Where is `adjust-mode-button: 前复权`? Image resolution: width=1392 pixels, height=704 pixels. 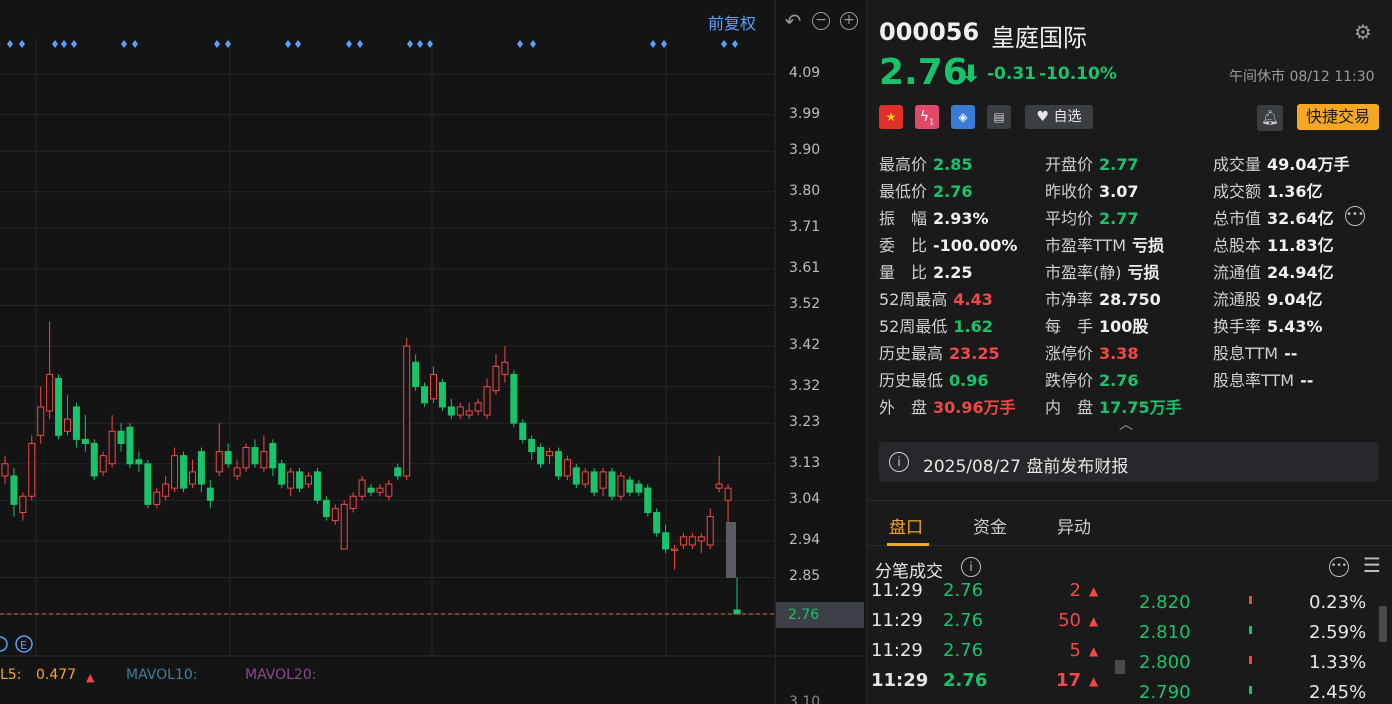 adjust-mode-button: 前复权 is located at coordinates (732, 21).